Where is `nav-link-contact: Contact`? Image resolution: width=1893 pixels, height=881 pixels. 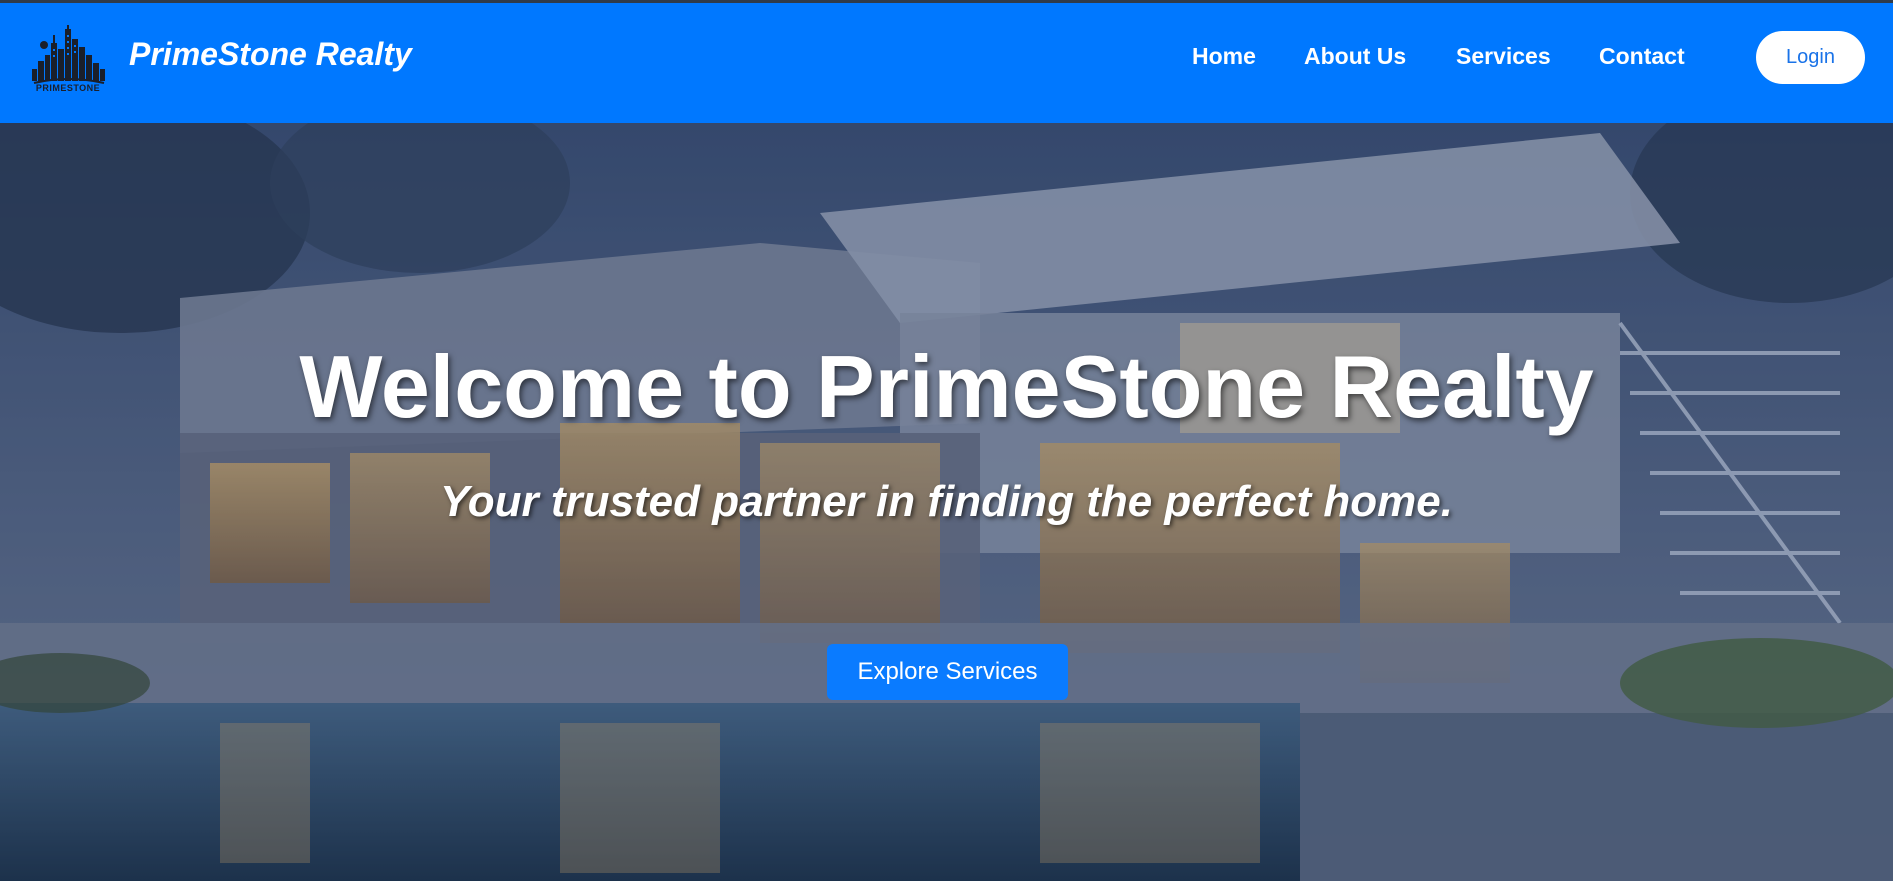 nav-link-contact: Contact is located at coordinates (1642, 56).